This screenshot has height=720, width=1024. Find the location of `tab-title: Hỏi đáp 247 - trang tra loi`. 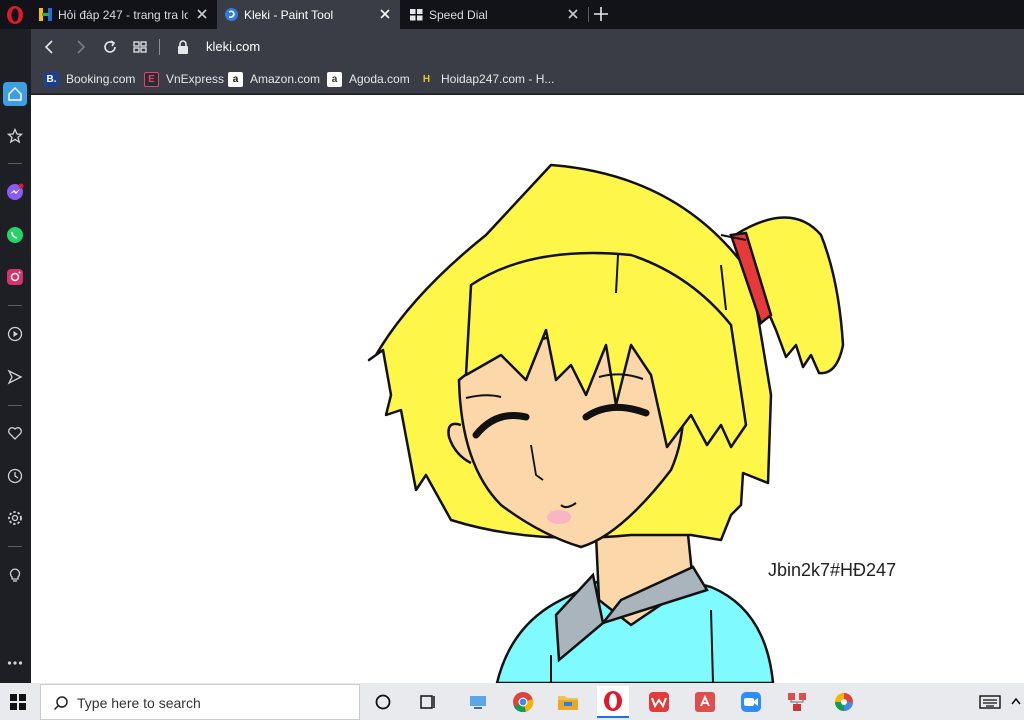

tab-title: Hỏi đáp 247 - trang tra loi is located at coordinates (123, 14).